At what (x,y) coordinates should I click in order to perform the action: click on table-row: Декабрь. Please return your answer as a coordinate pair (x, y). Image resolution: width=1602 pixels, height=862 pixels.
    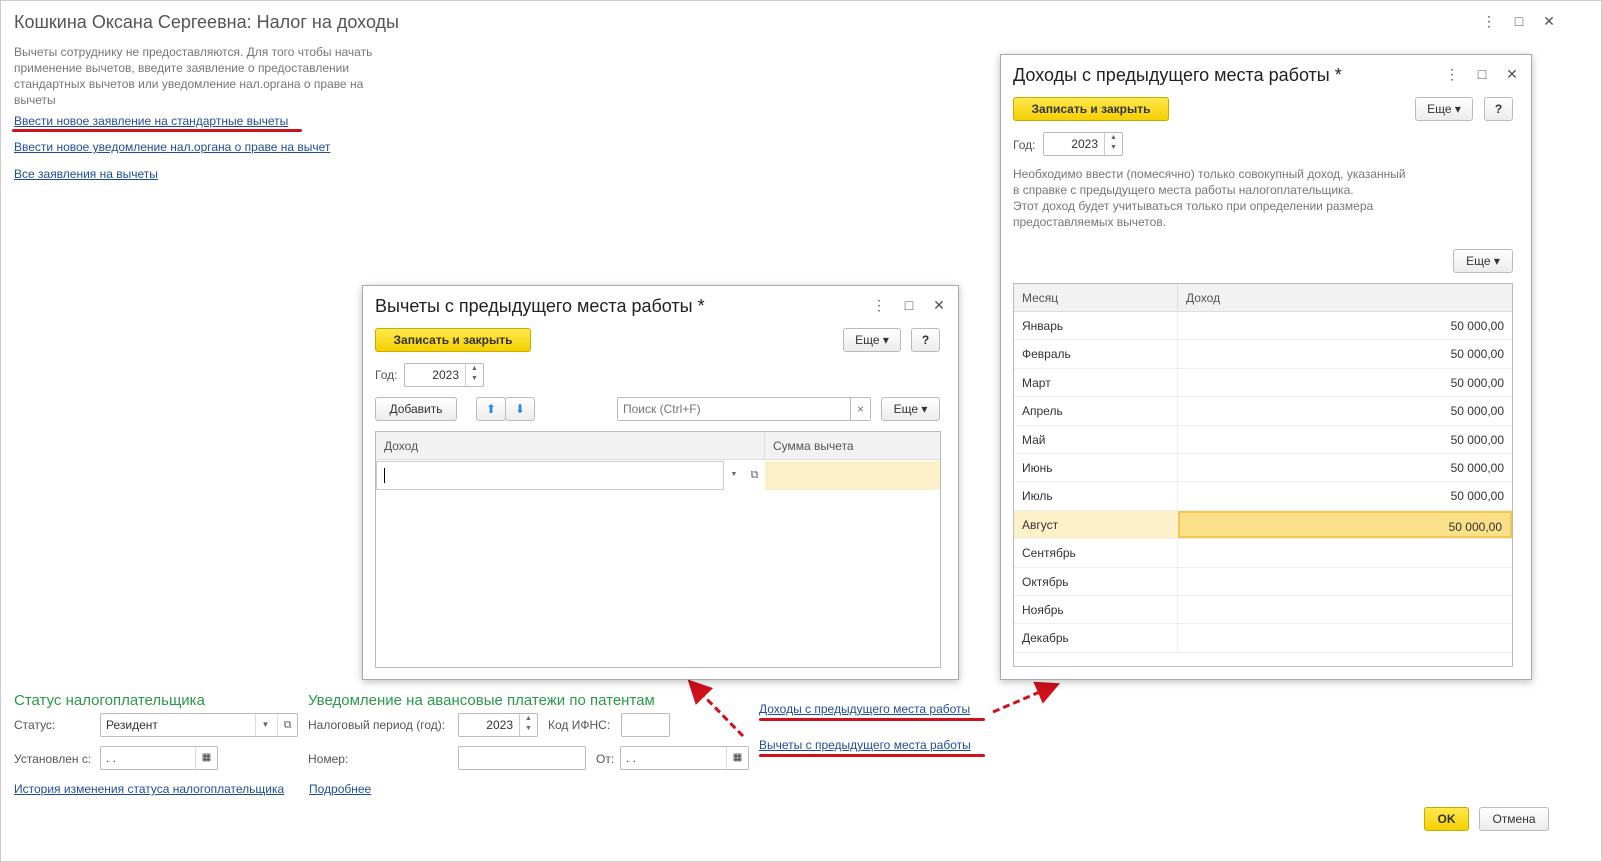
    Looking at the image, I should click on (1263, 638).